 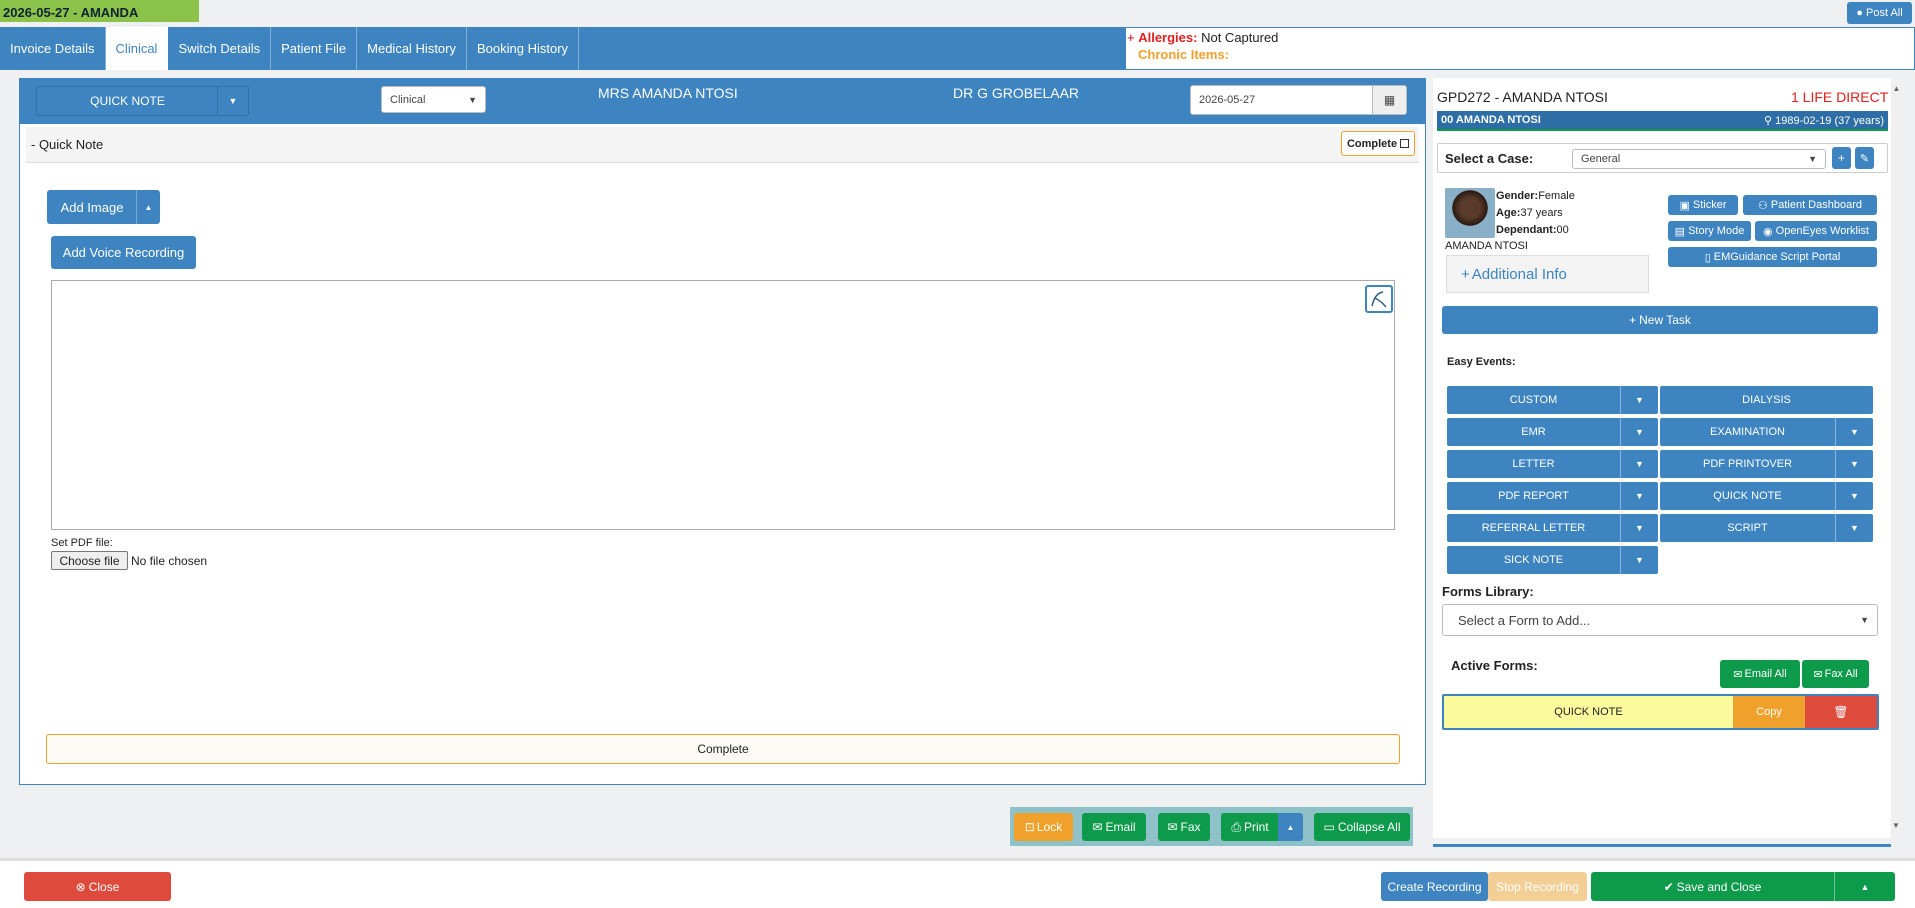 What do you see at coordinates (1816, 231) in the screenshot?
I see `openeyes-worklist-button: ◉ OpenEyes Worklist` at bounding box center [1816, 231].